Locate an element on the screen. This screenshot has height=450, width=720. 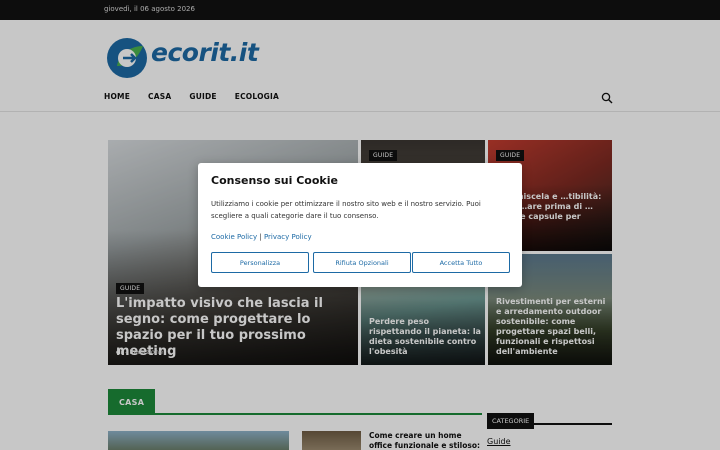
reject-optional-button: Rifiuta Opzionali is located at coordinates (362, 262).